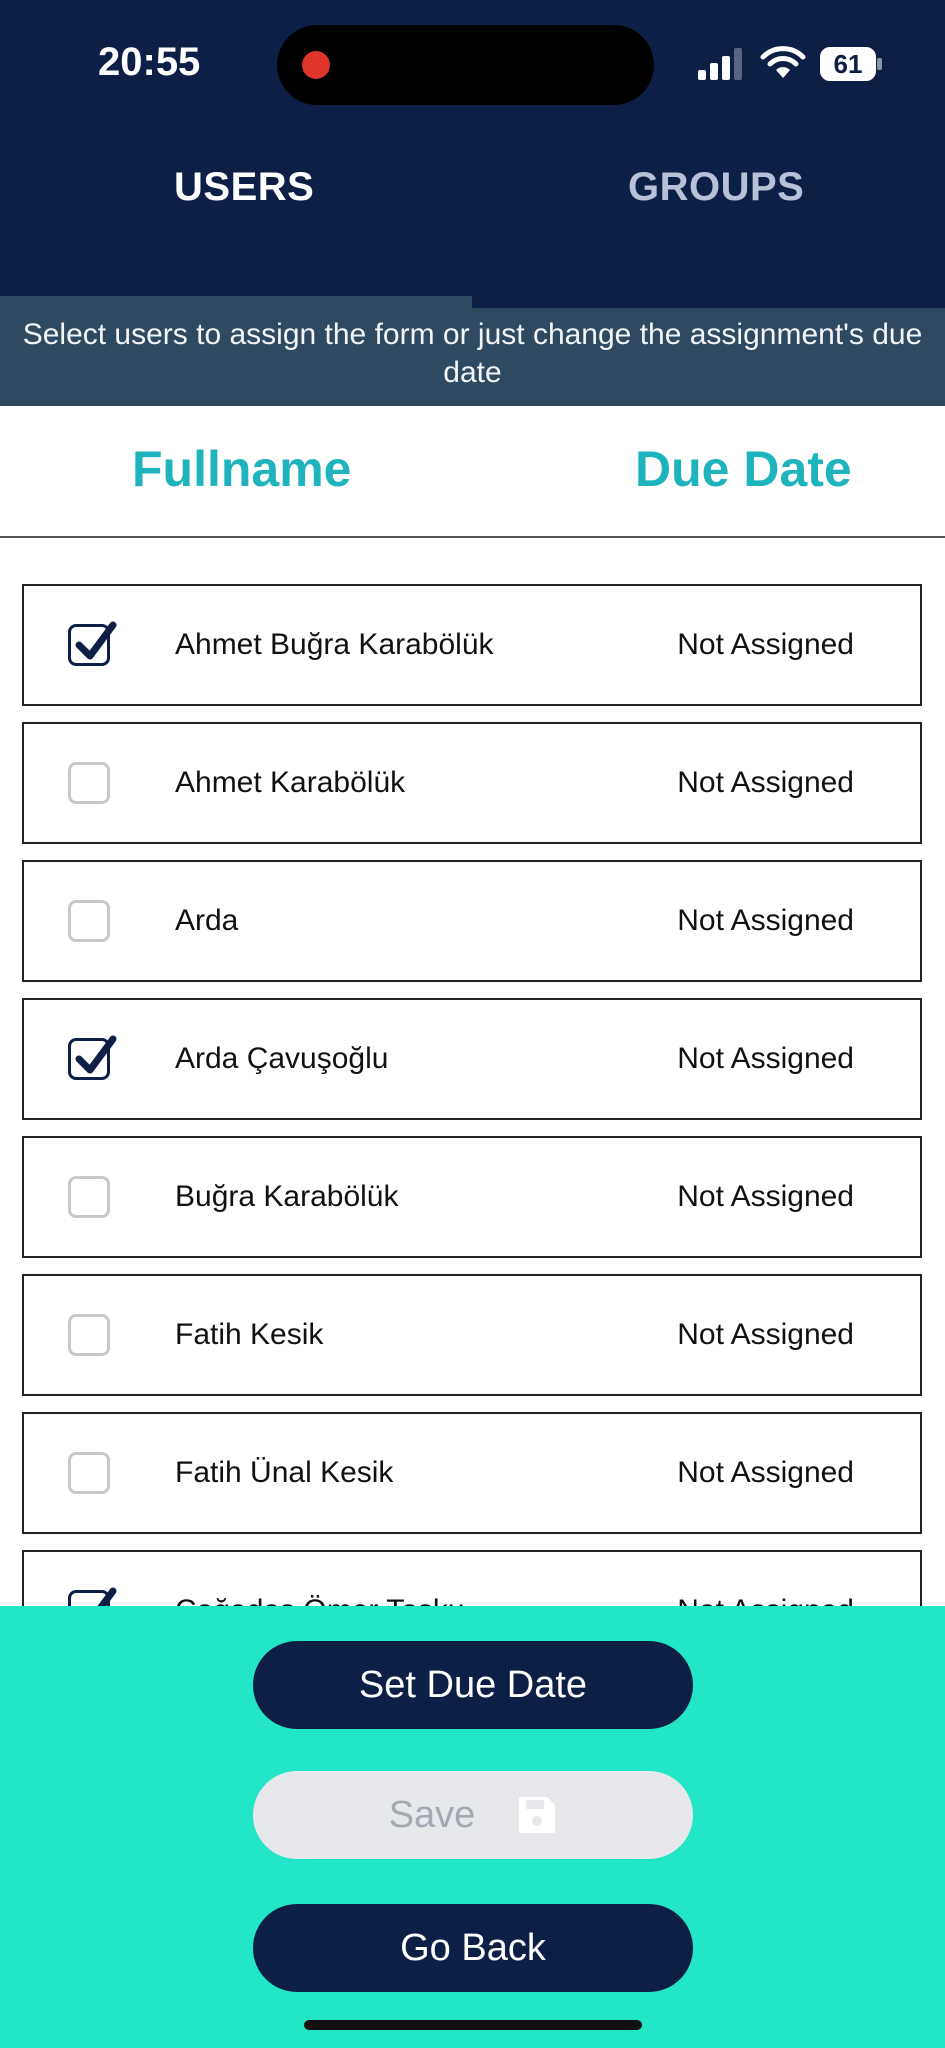 The height and width of the screenshot is (2048, 945). I want to click on battery-level: 61, so click(848, 64).